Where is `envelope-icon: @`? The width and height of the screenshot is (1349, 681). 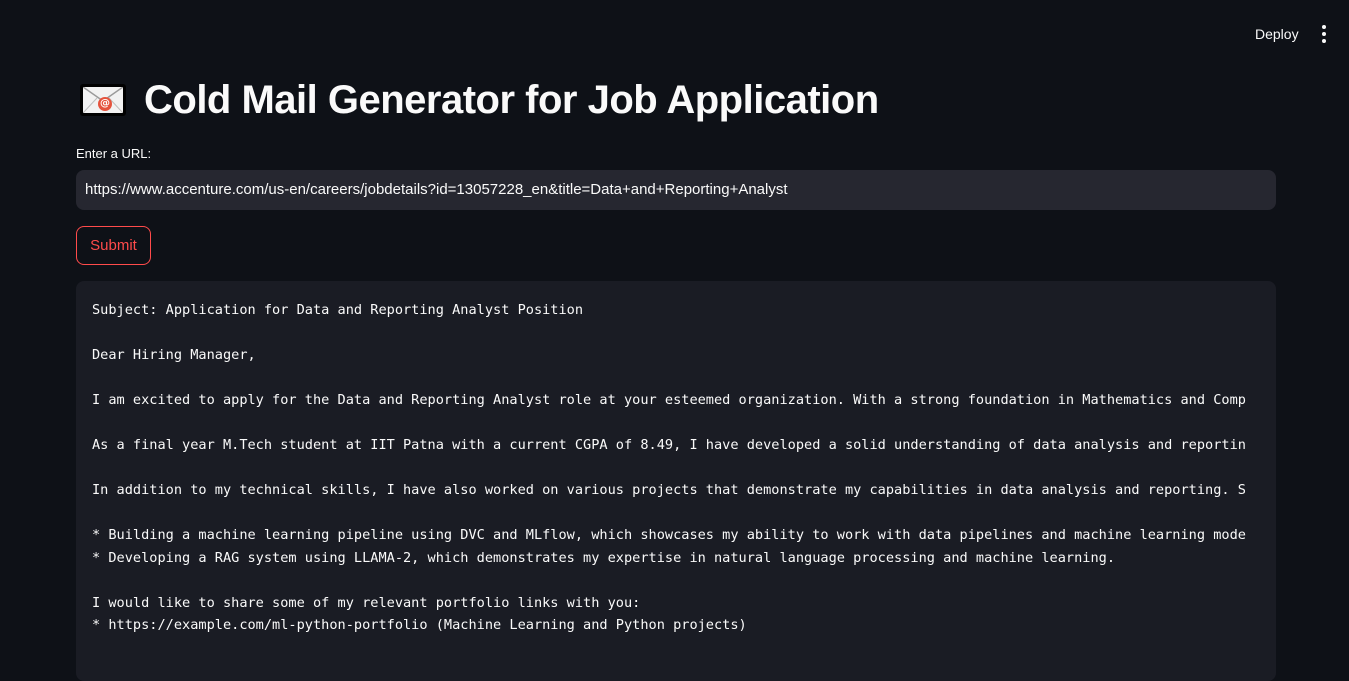 envelope-icon: @ is located at coordinates (103, 100).